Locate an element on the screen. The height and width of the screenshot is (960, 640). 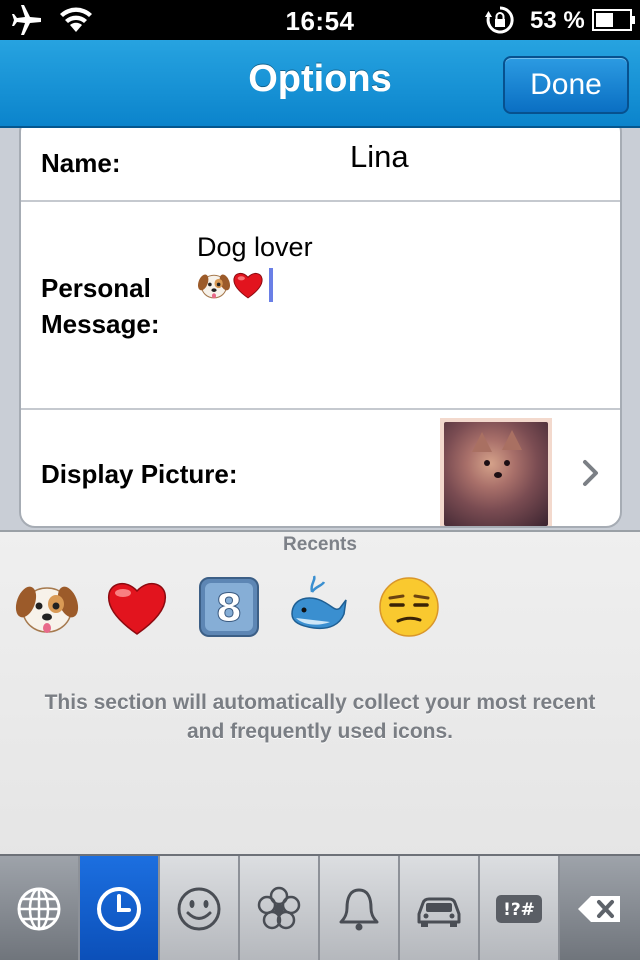
tab-globe is located at coordinates (40, 908).